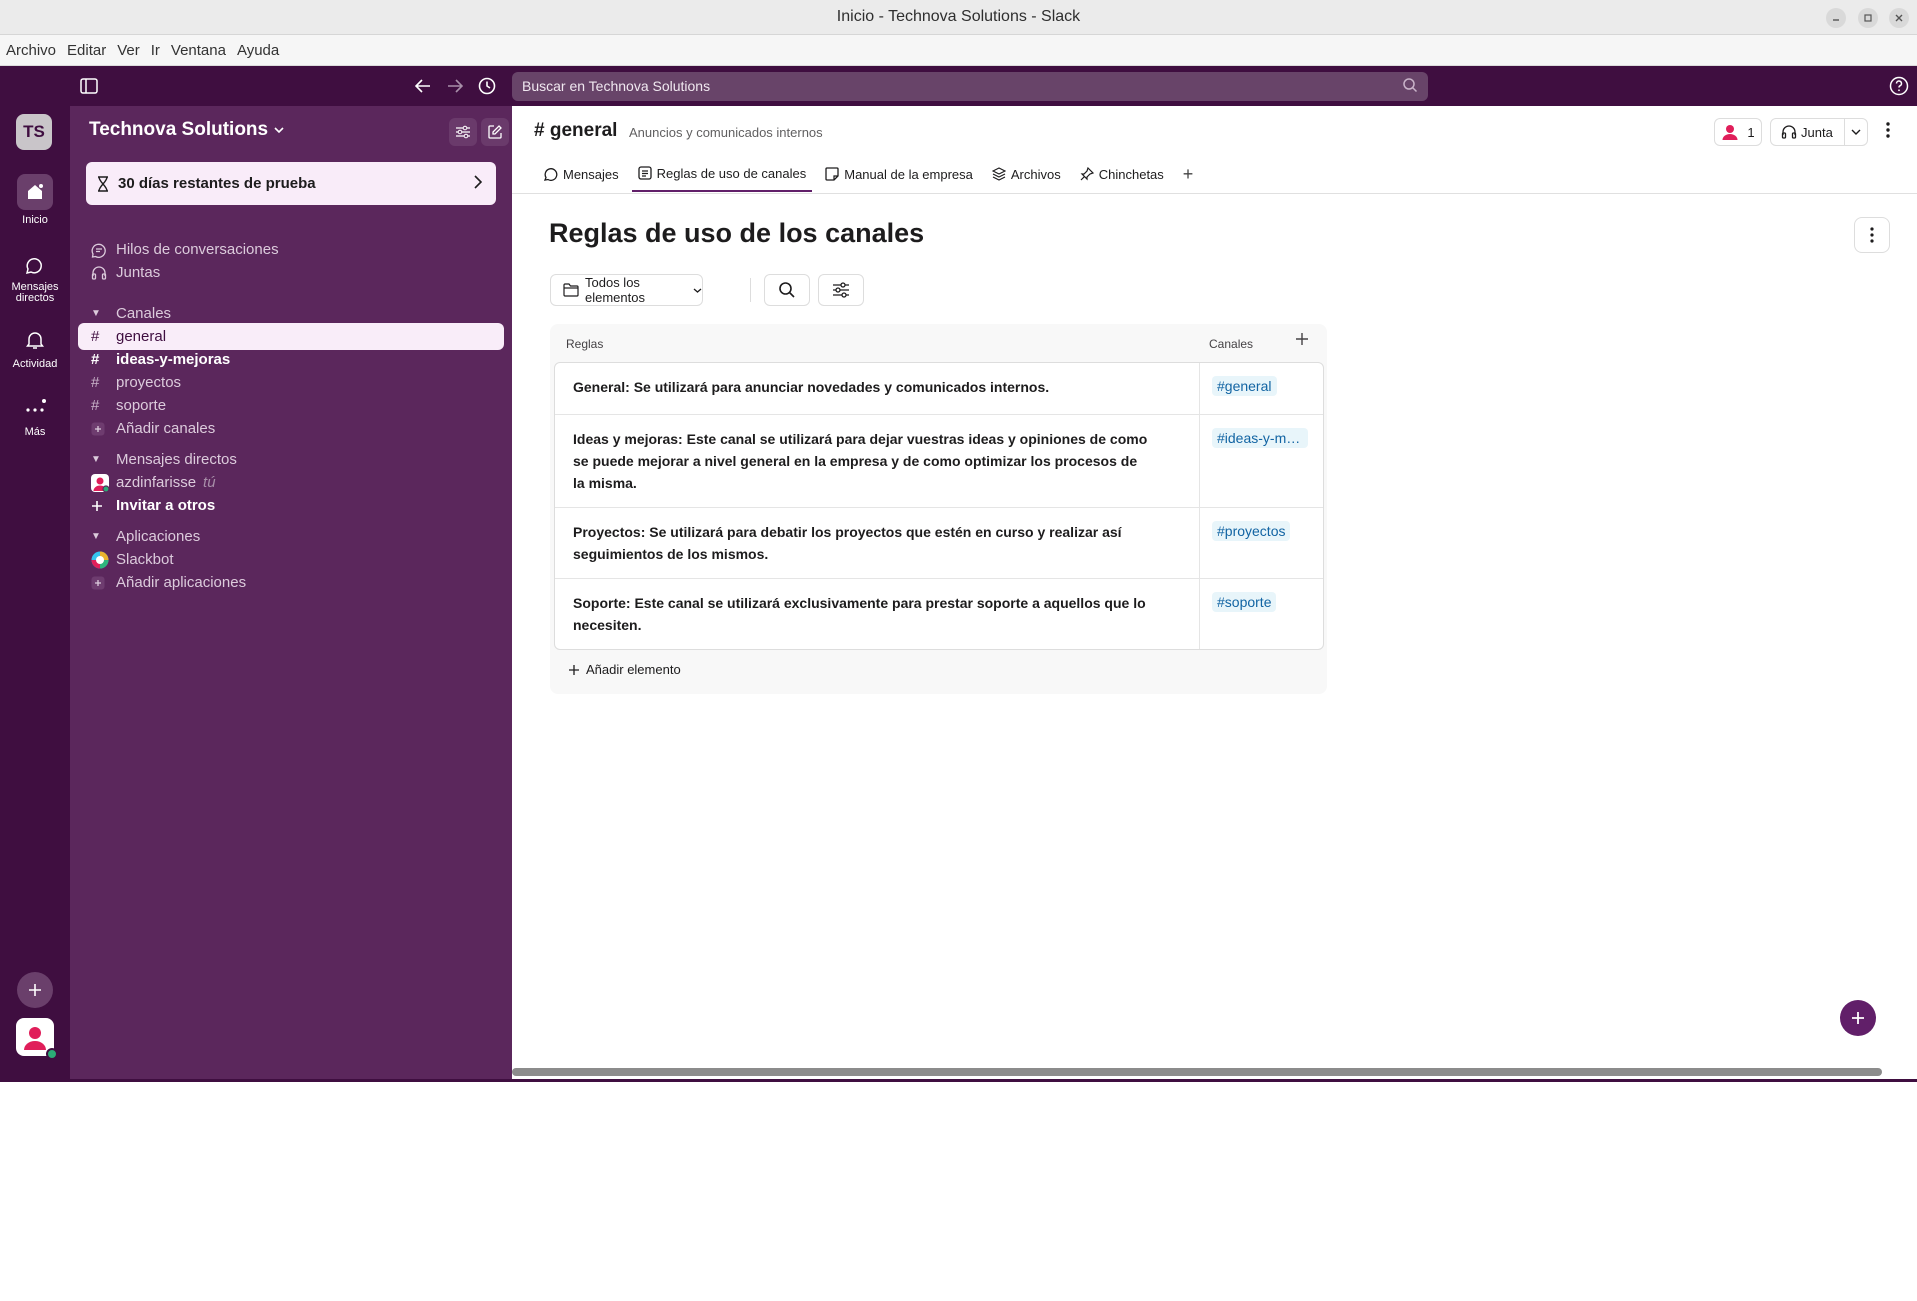  Describe the element at coordinates (86, 50) in the screenshot. I see `menu-editar: Editar` at that location.